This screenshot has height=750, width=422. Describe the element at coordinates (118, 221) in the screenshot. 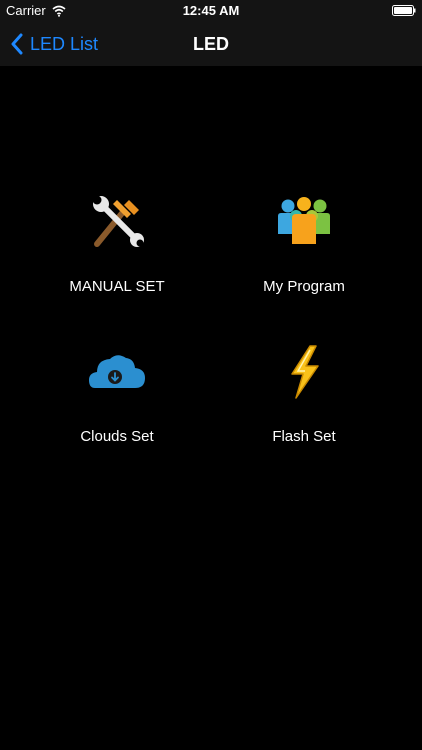

I see `tools-icon` at that location.